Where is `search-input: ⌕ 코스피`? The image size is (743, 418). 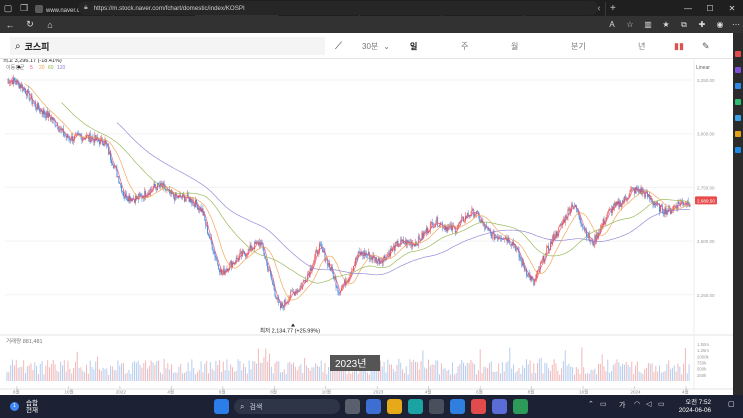
search-input: ⌕ 코스피 is located at coordinates (167, 46).